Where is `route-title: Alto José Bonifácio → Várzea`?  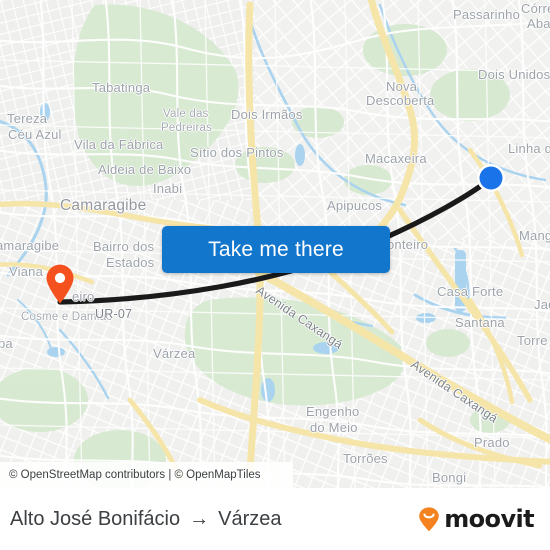 route-title: Alto José Bonifácio → Várzea is located at coordinates (145, 519).